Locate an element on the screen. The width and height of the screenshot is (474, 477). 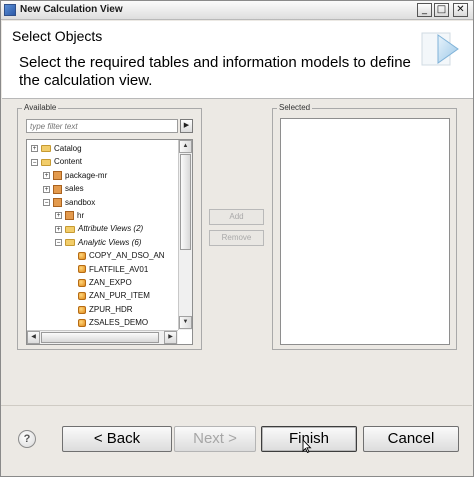
tree-item: − Analytic Views (6) is located at coordinates (98, 242).